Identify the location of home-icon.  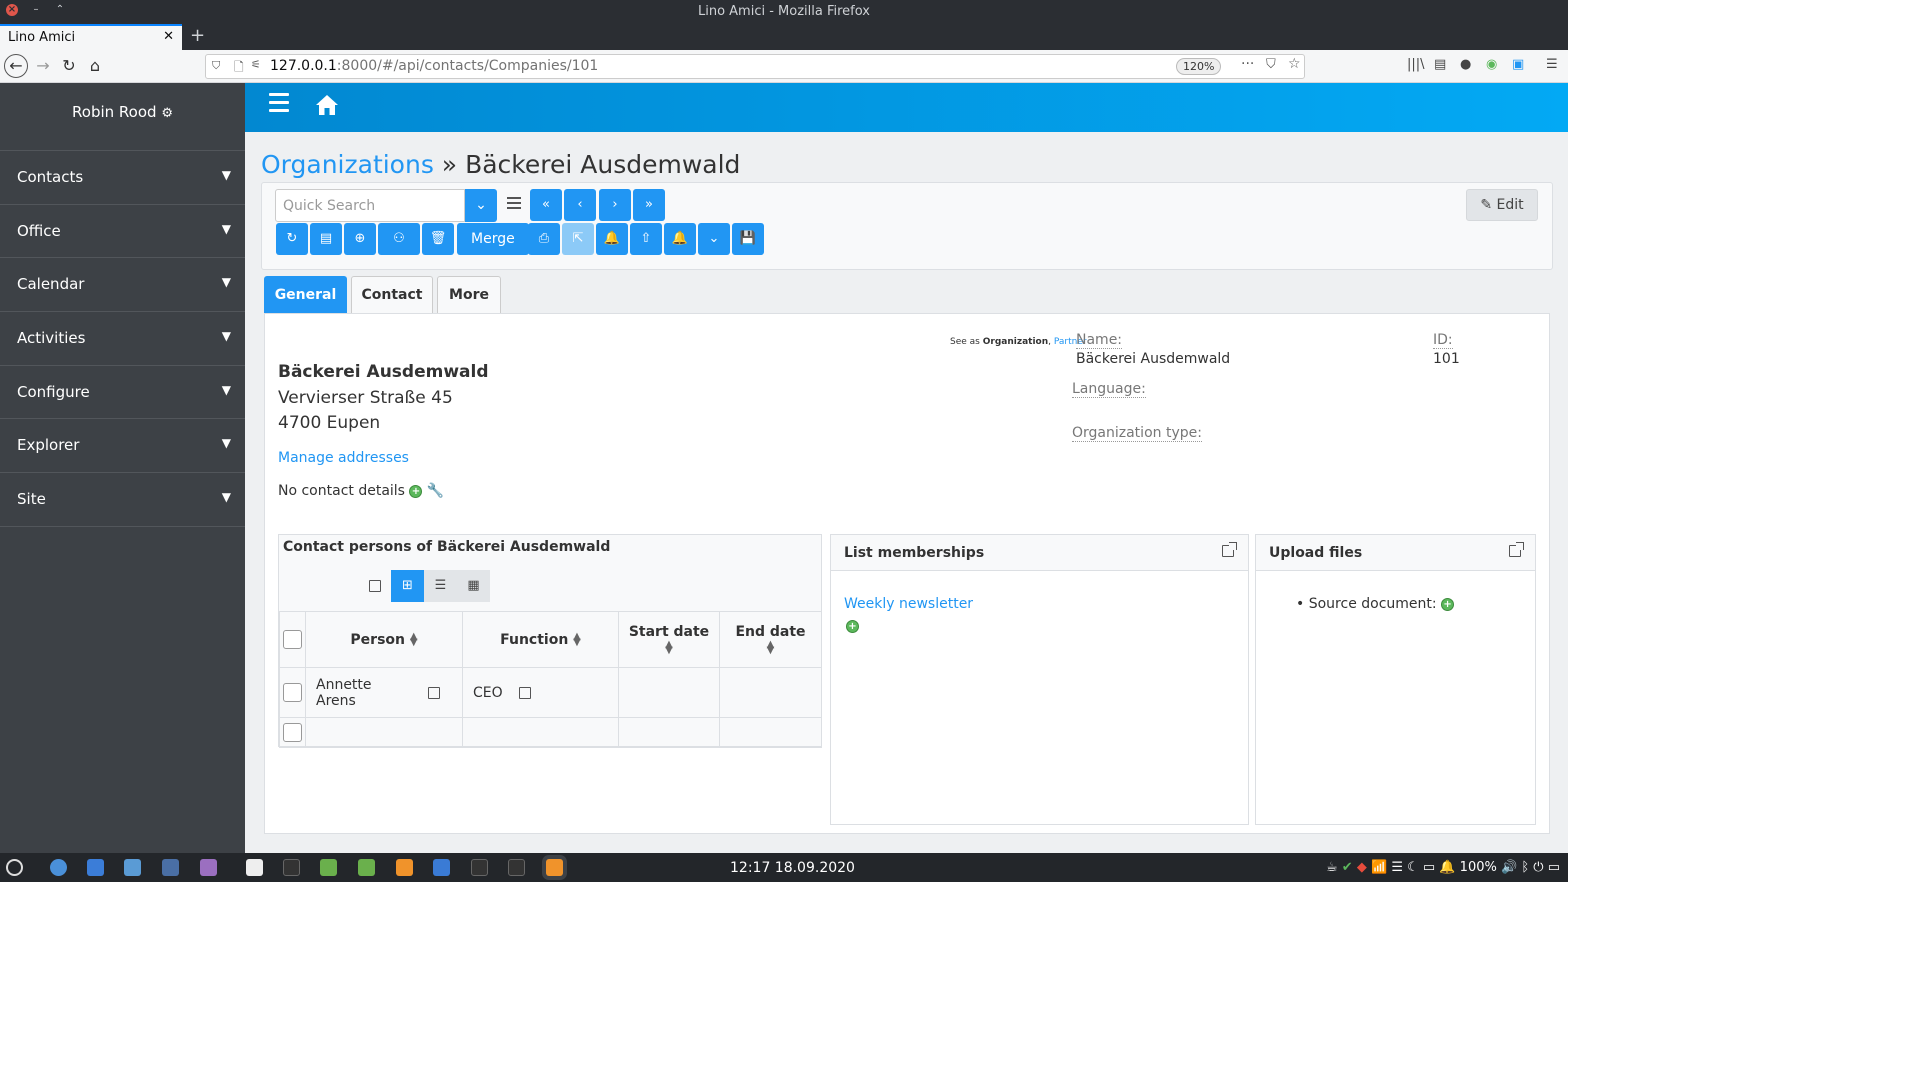
(327, 107).